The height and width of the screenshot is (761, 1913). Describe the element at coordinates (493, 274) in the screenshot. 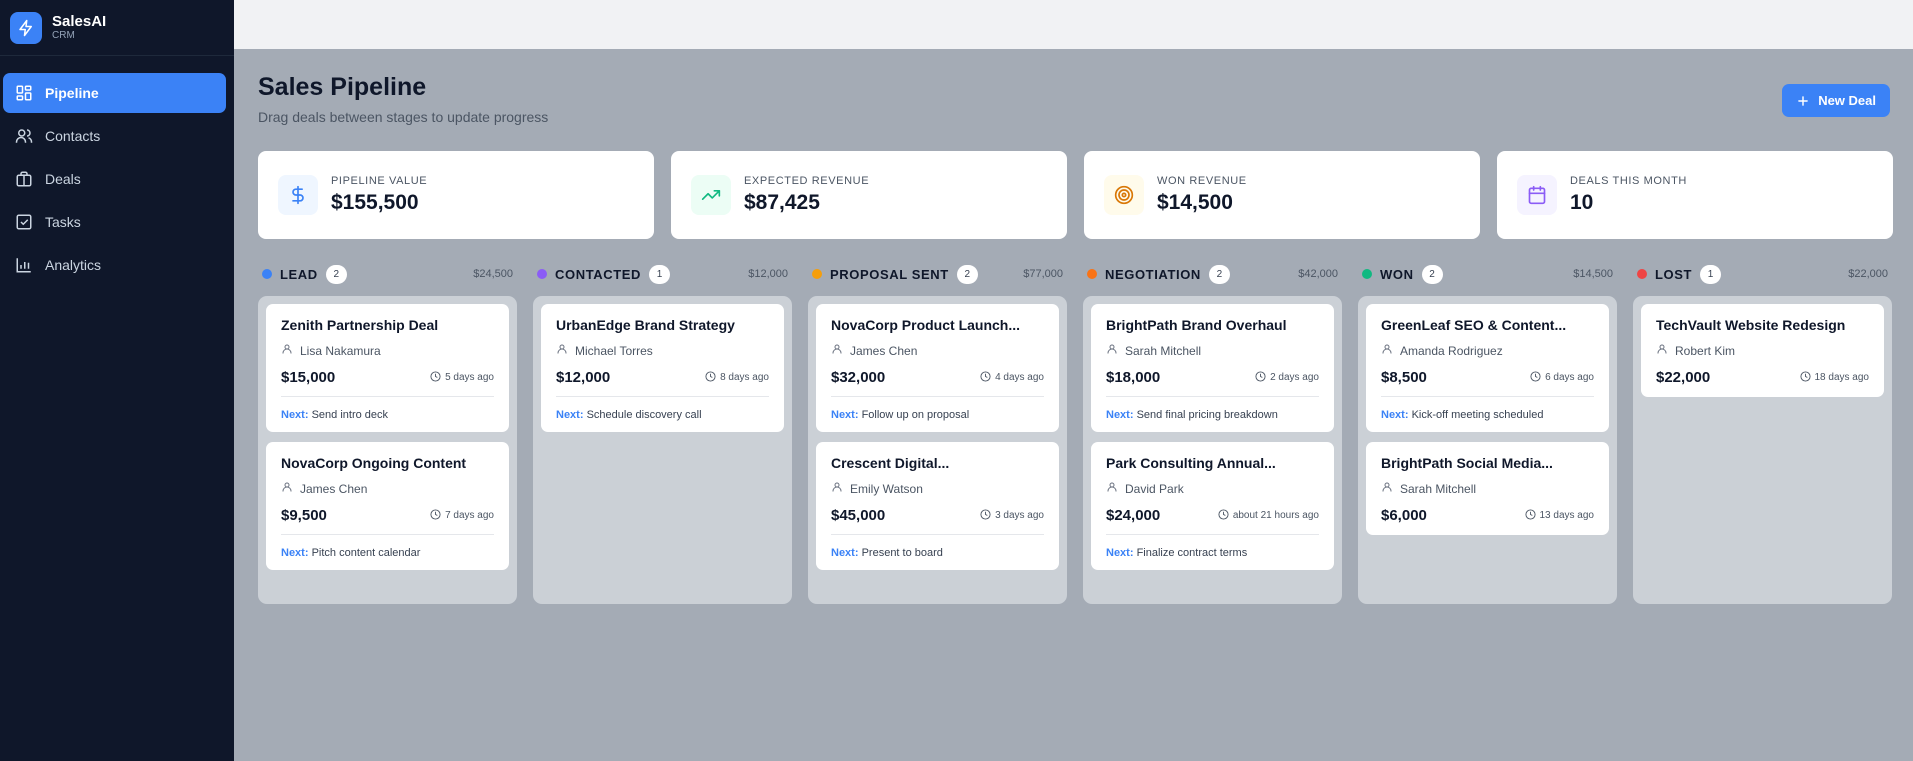

I see `column-total: $24,500` at that location.